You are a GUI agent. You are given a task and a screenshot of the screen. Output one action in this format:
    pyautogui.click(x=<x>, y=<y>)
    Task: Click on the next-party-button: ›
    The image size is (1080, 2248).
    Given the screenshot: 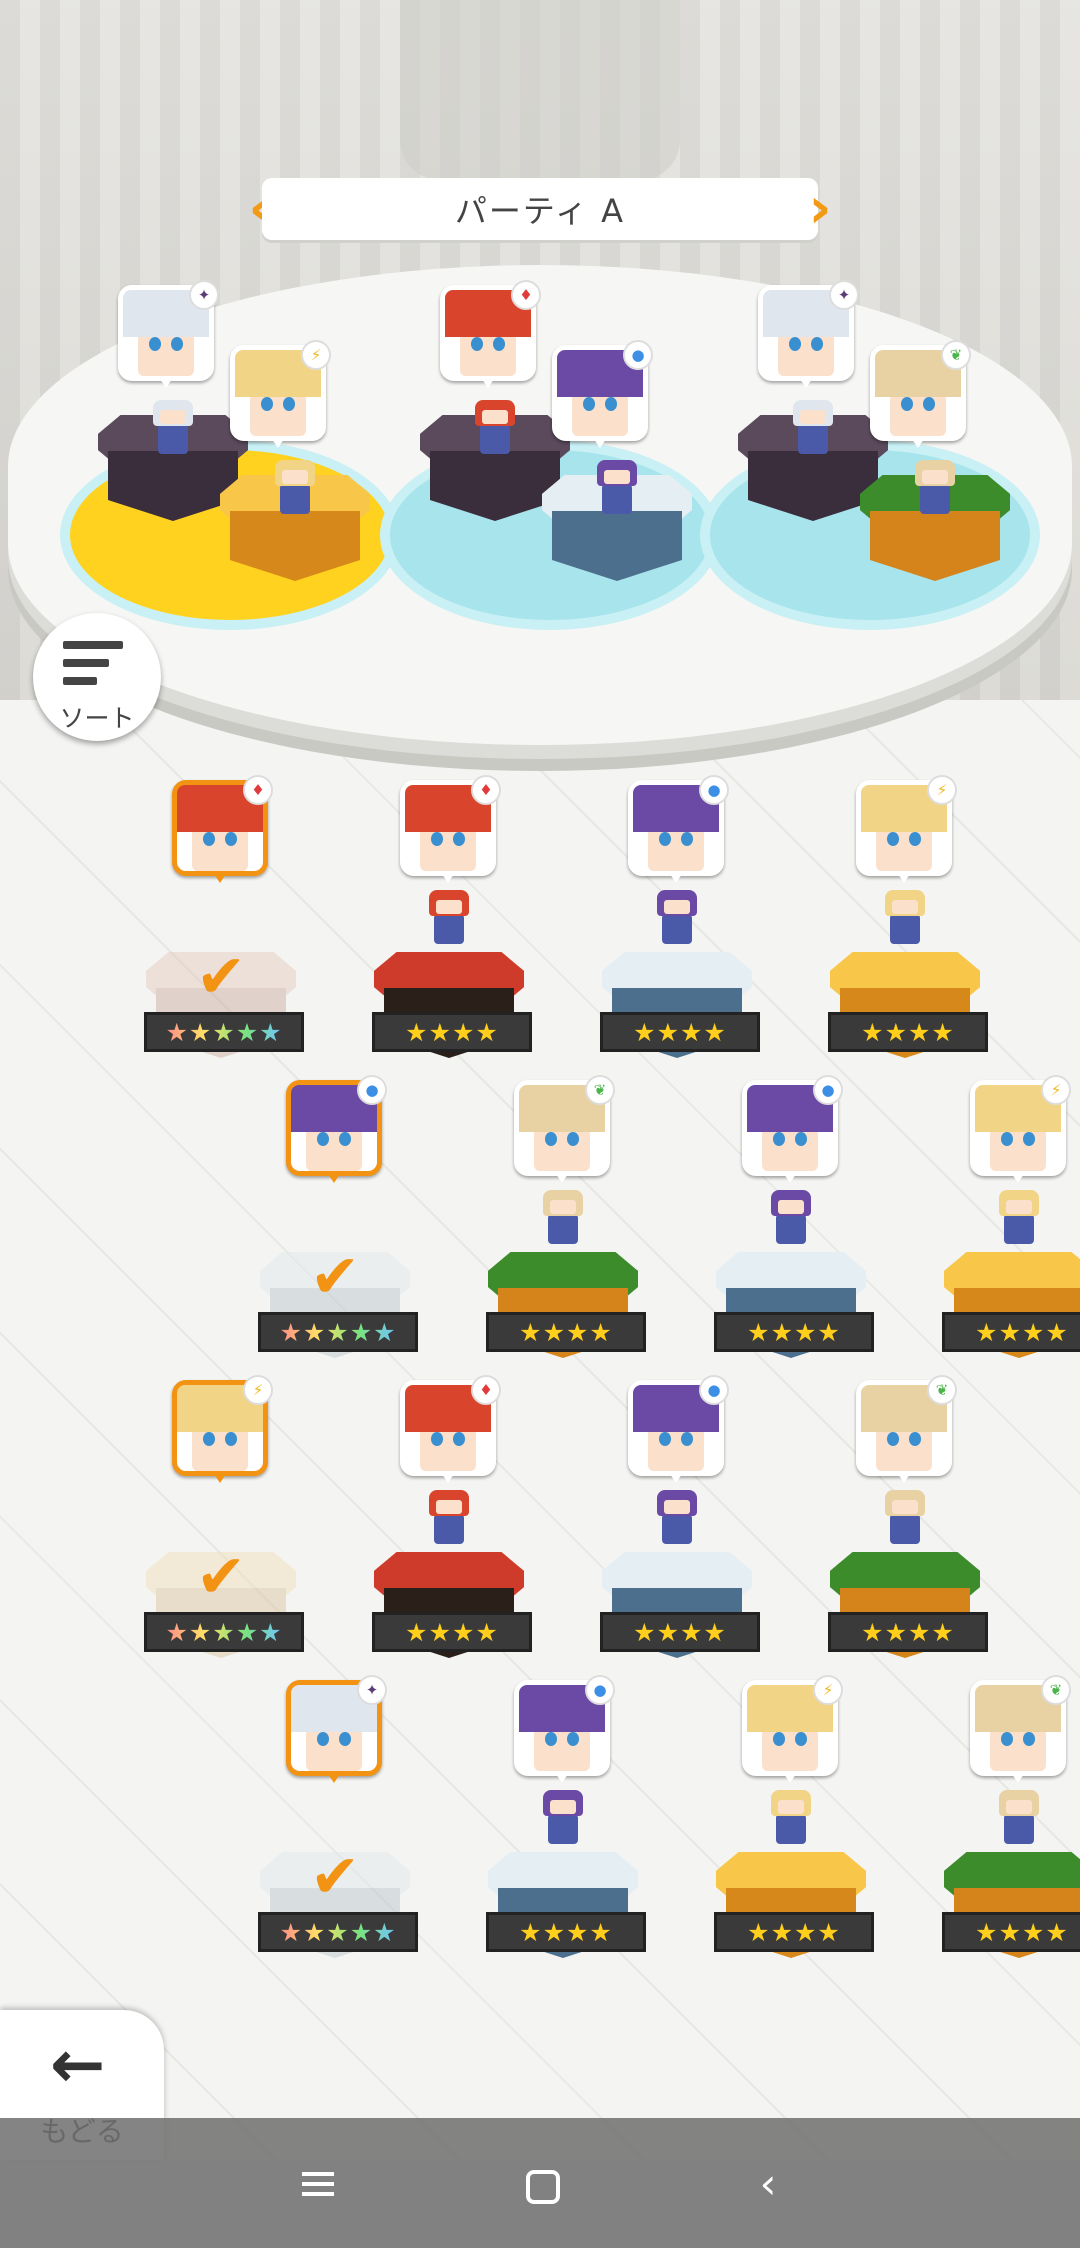 What is the action you would take?
    pyautogui.click(x=820, y=209)
    